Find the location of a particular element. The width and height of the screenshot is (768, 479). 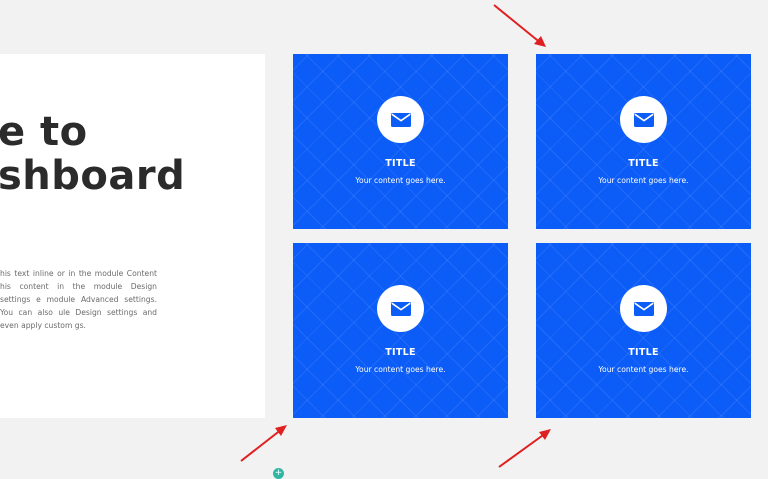

annotation-arrow-top is located at coordinates (519, 25).